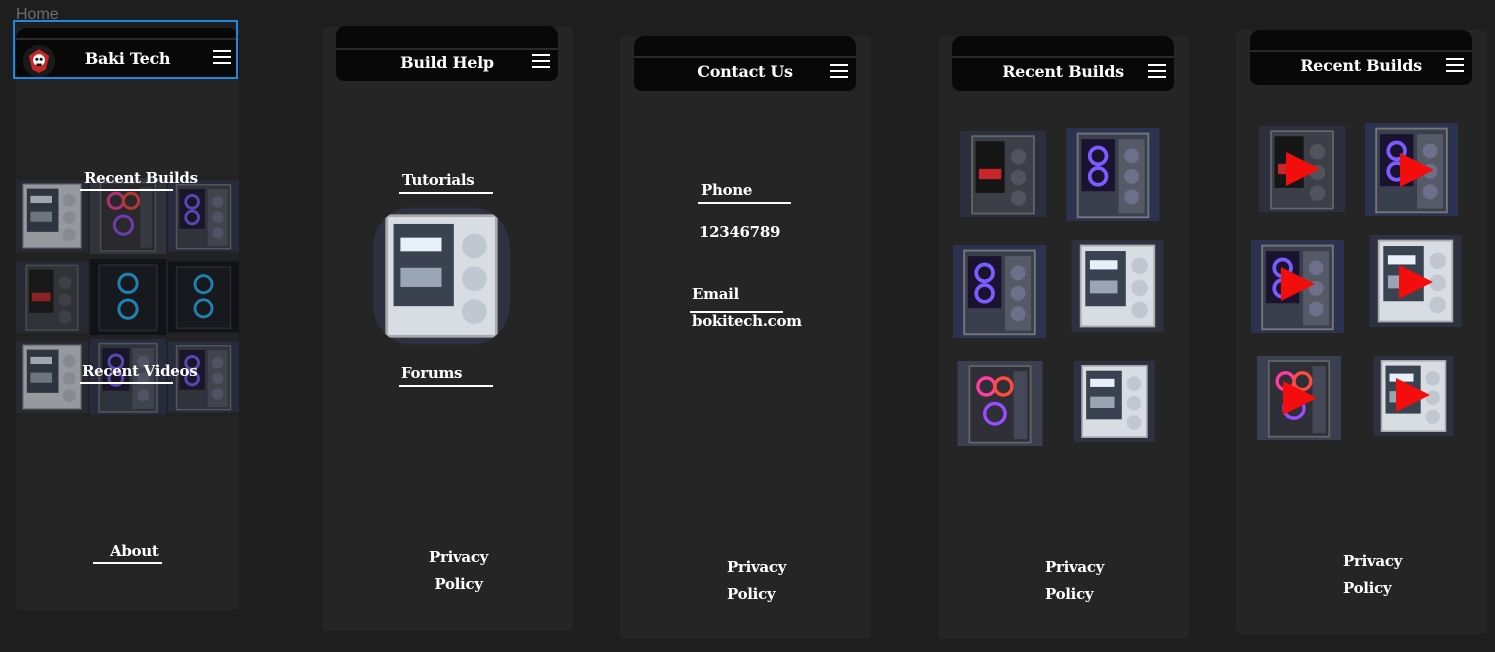 This screenshot has width=1495, height=652. What do you see at coordinates (446, 386) in the screenshot?
I see `forums-underline` at bounding box center [446, 386].